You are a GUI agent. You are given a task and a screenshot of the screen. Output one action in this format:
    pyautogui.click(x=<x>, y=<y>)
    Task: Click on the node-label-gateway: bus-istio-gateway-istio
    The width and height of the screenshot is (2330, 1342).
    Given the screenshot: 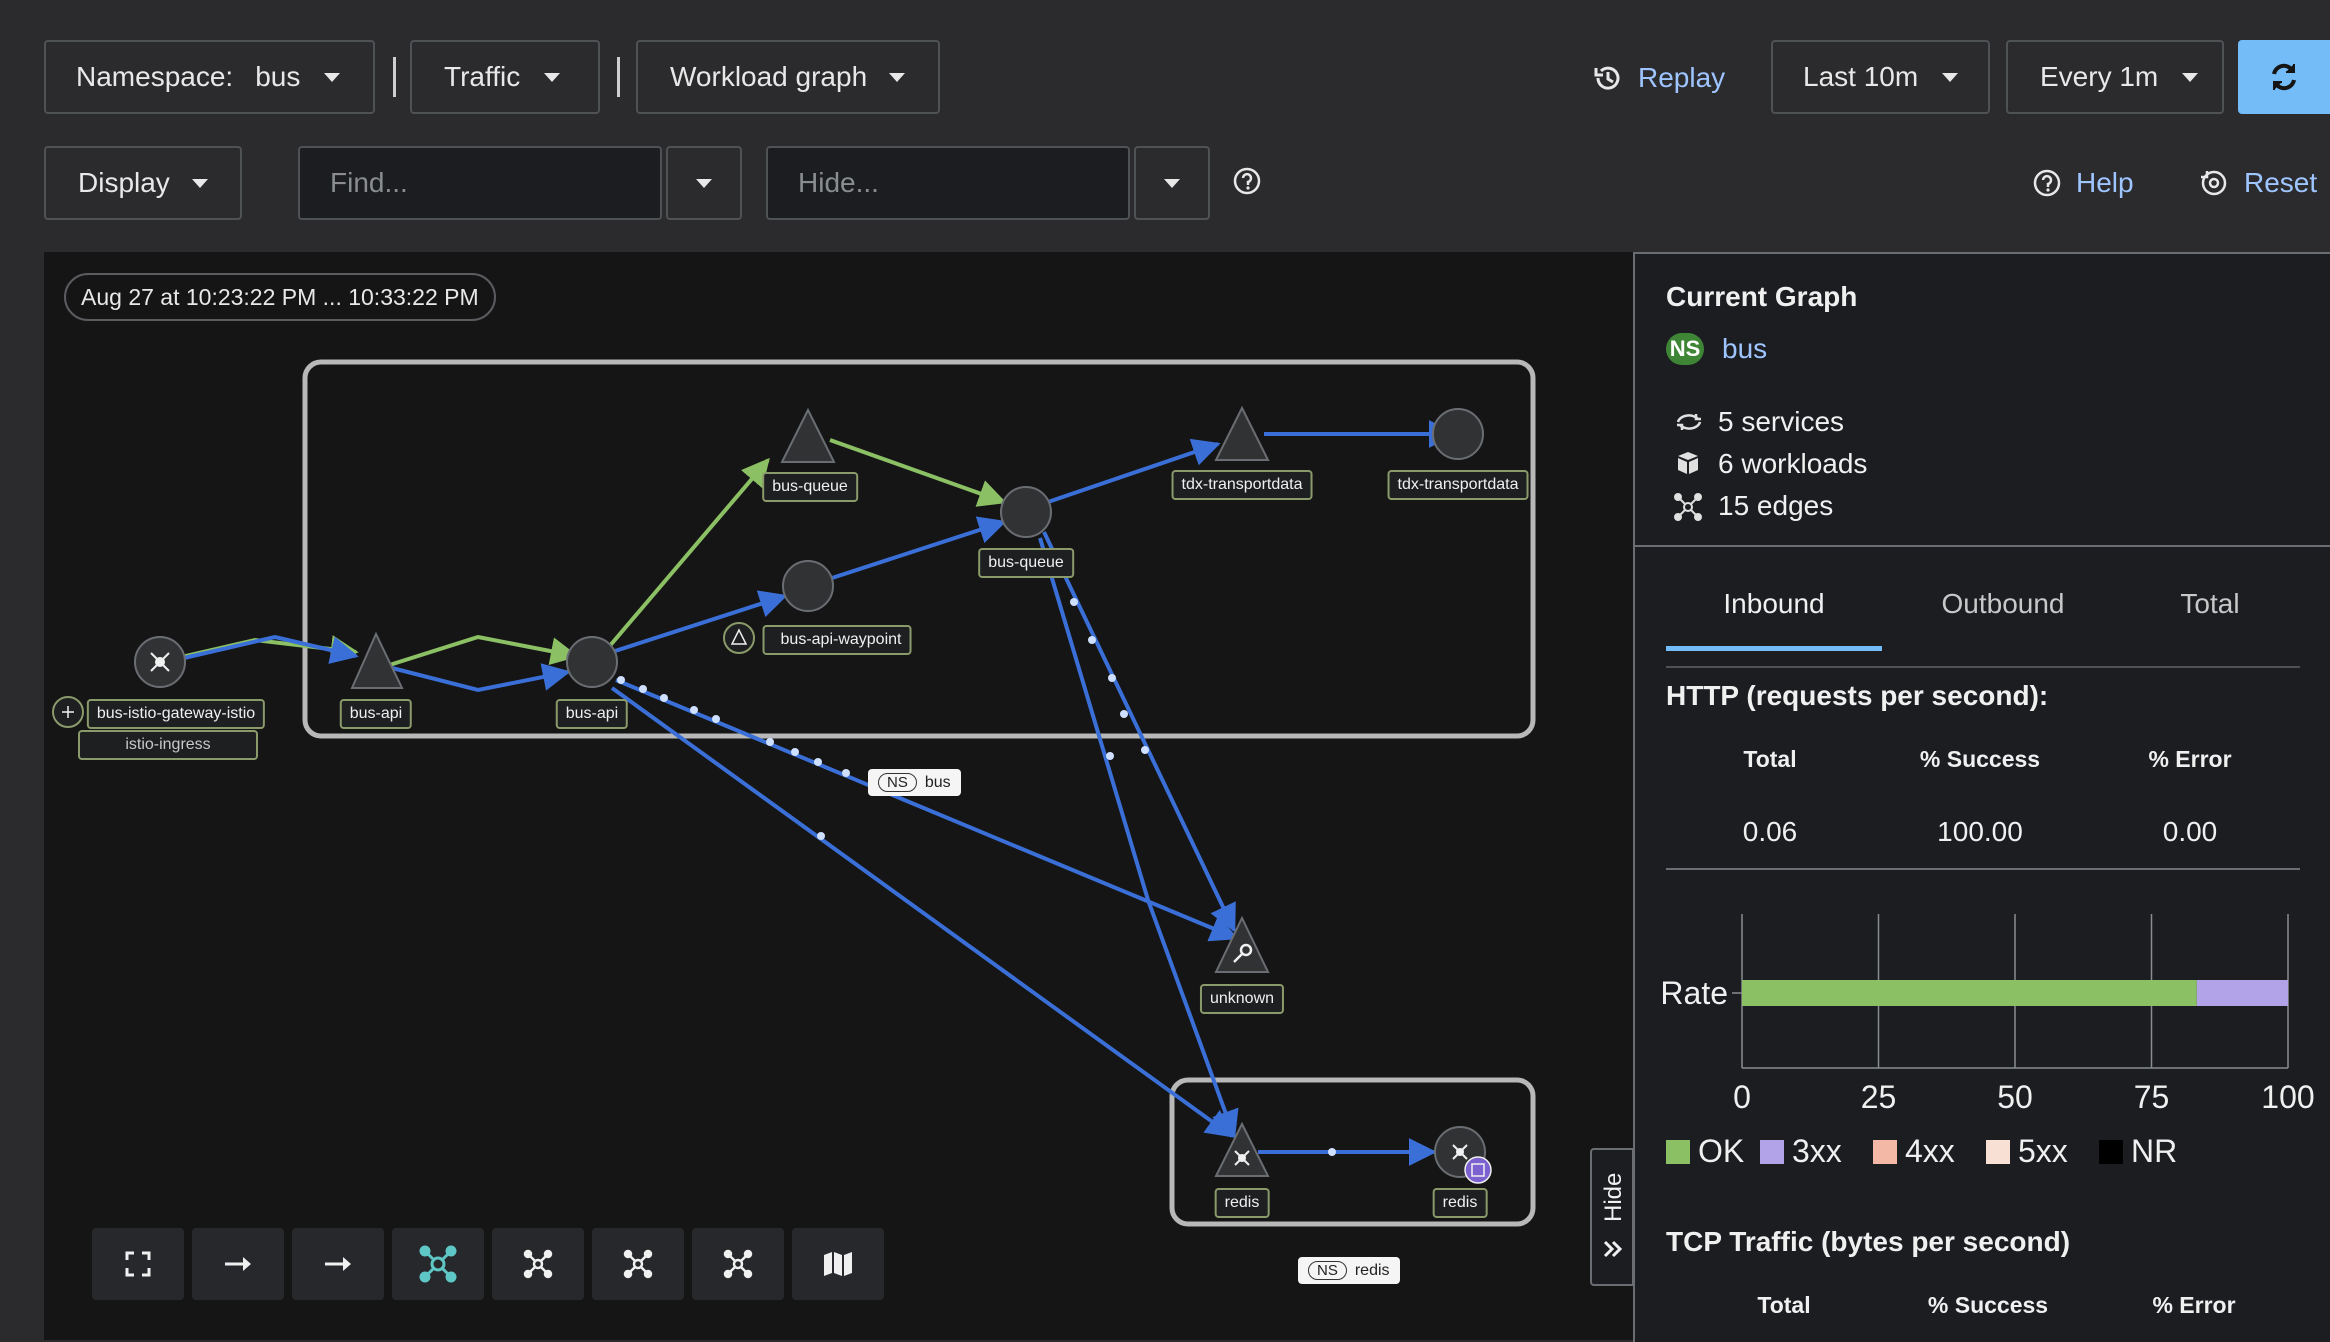 What is the action you would take?
    pyautogui.click(x=176, y=714)
    